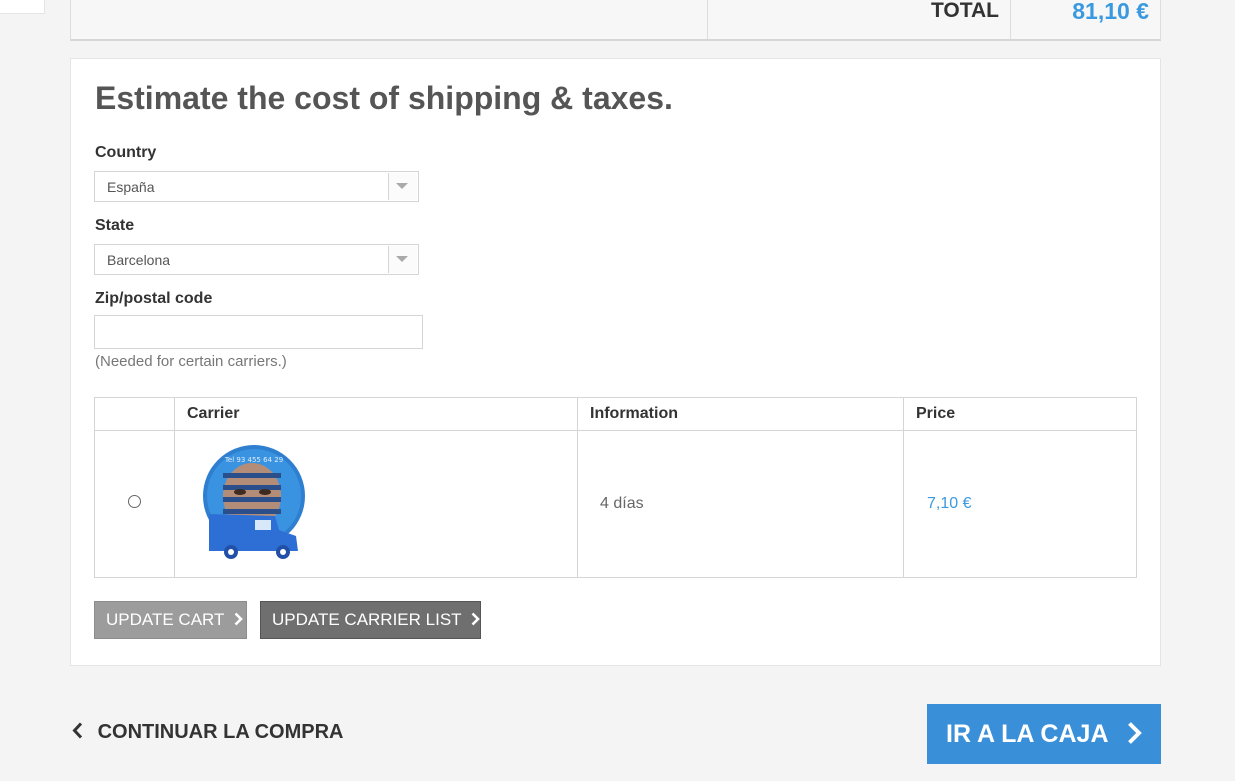 Image resolution: width=1235 pixels, height=781 pixels. Describe the element at coordinates (254, 501) in the screenshot. I see `carrier-logo: Tel 93 455 64 29` at that location.